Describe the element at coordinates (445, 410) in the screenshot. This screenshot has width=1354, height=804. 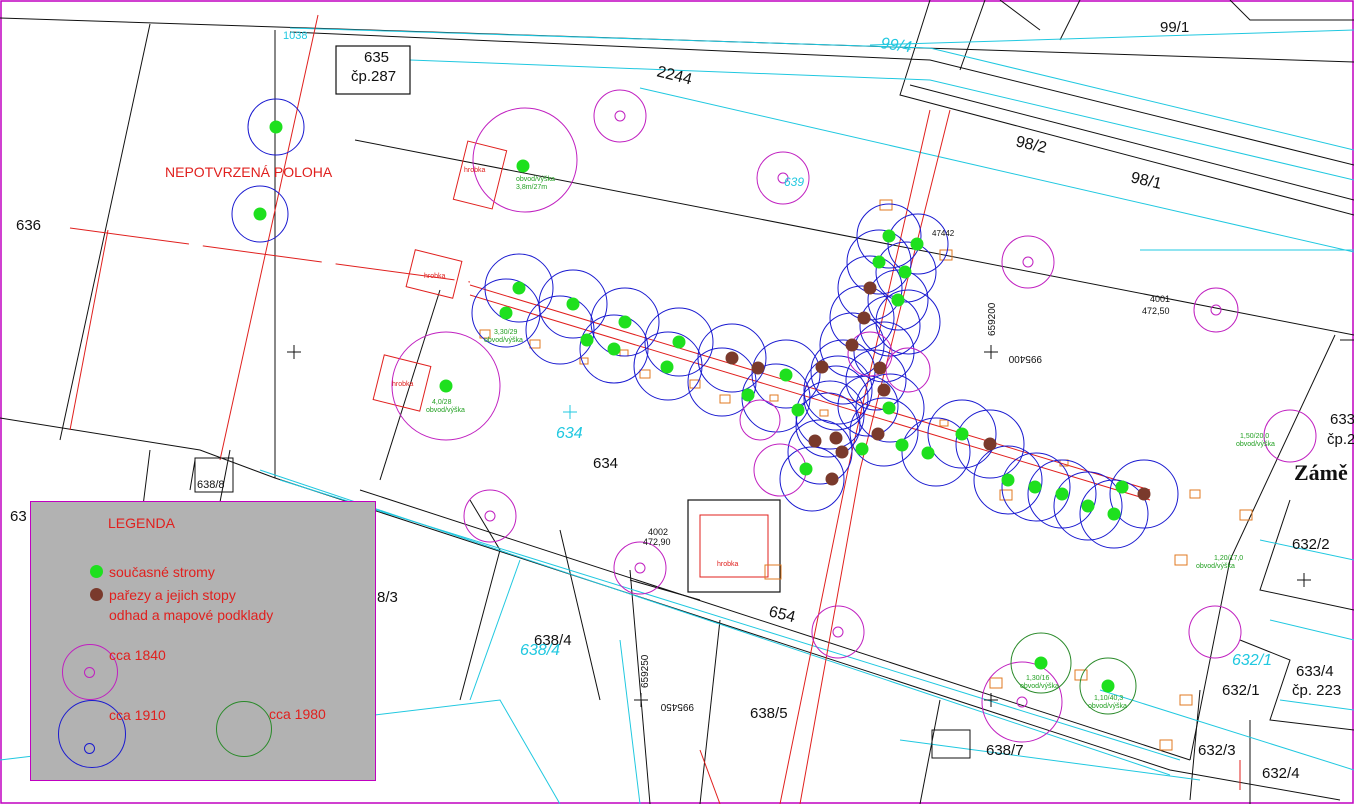
I see `tree-label-left: obvod/výška` at that location.